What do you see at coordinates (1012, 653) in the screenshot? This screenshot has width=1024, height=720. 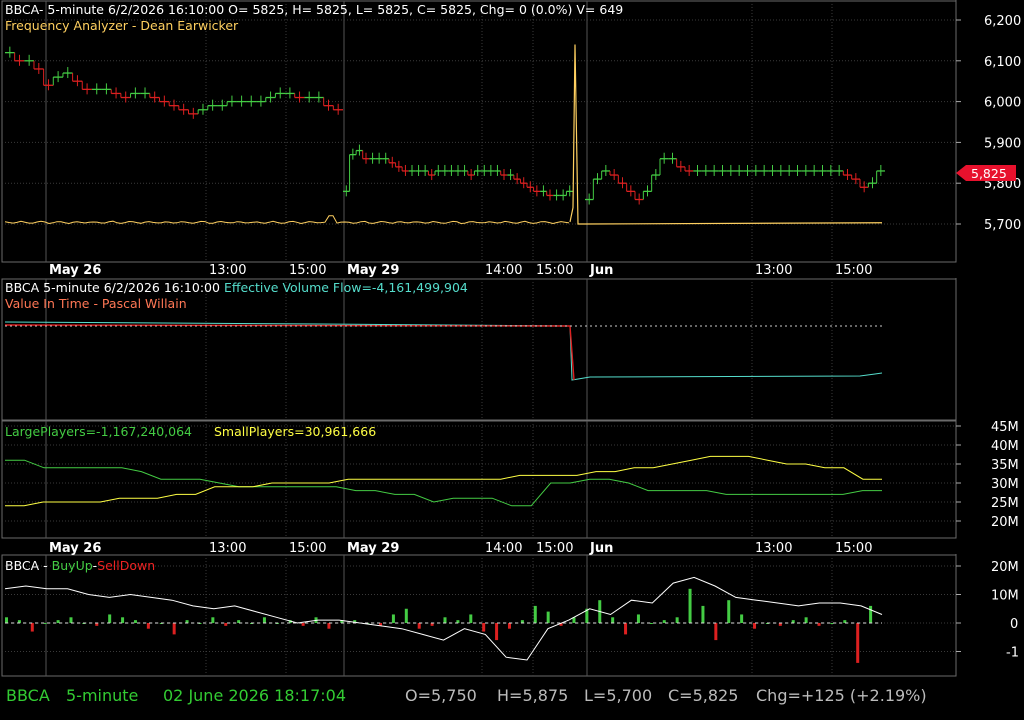 I see `buyup-tick-label: -1` at bounding box center [1012, 653].